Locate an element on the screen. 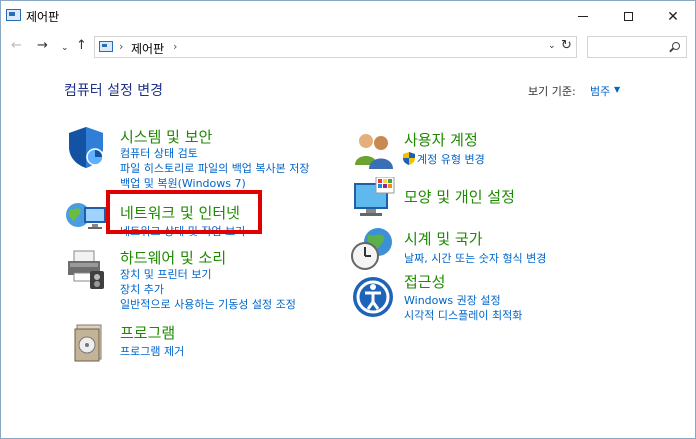 The width and height of the screenshot is (696, 439). category-title-clock-region: 시계 및 국가 is located at coordinates (443, 238).